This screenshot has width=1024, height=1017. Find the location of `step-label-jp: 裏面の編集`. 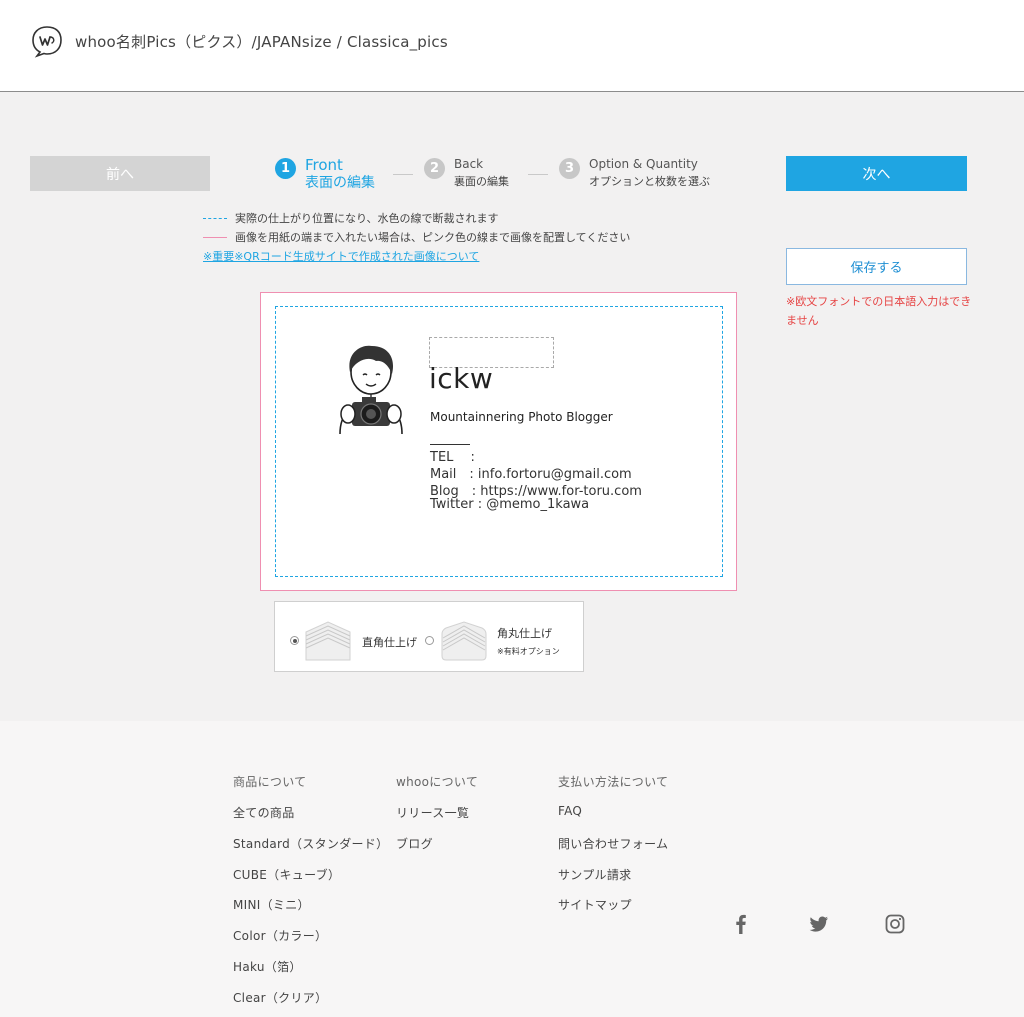

step-label-jp: 裏面の編集 is located at coordinates (481, 181).